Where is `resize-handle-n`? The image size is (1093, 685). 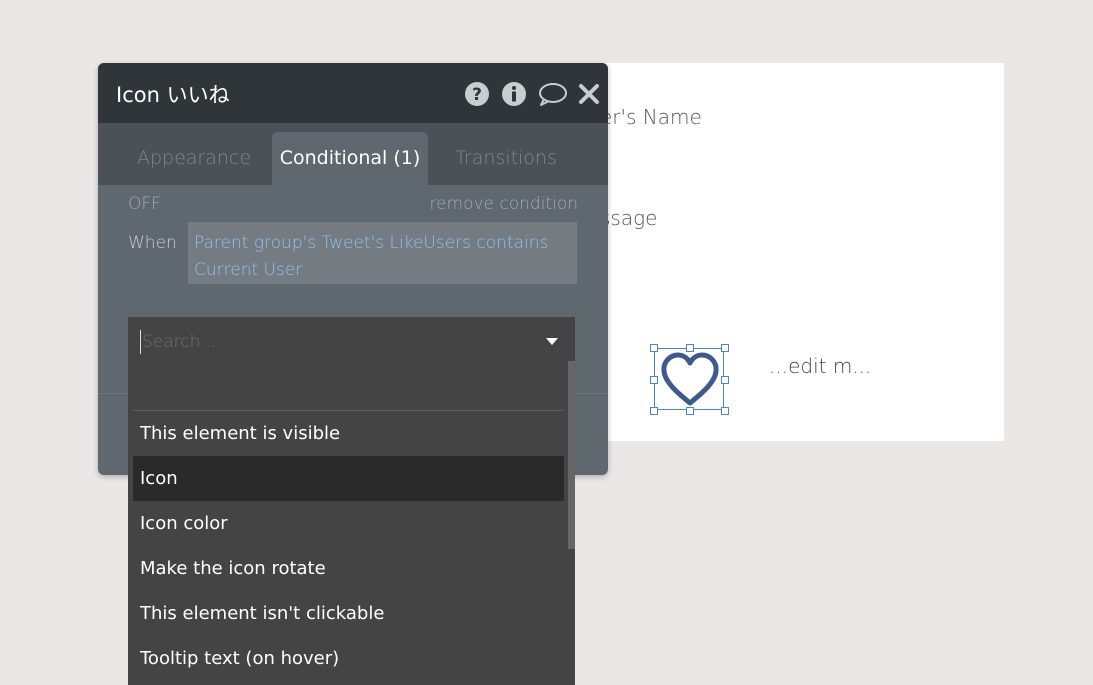 resize-handle-n is located at coordinates (690, 348).